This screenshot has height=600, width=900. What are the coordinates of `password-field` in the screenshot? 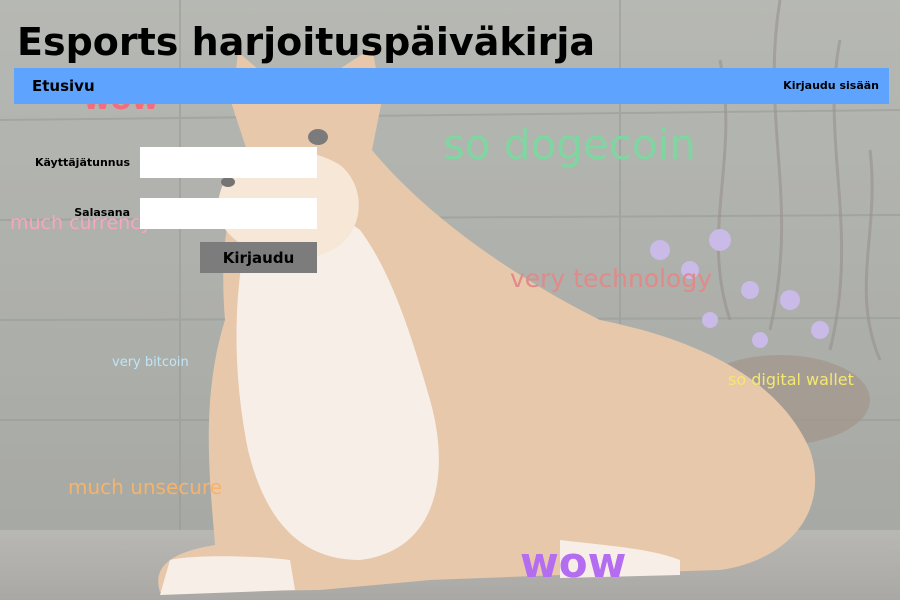 It's located at (228, 213).